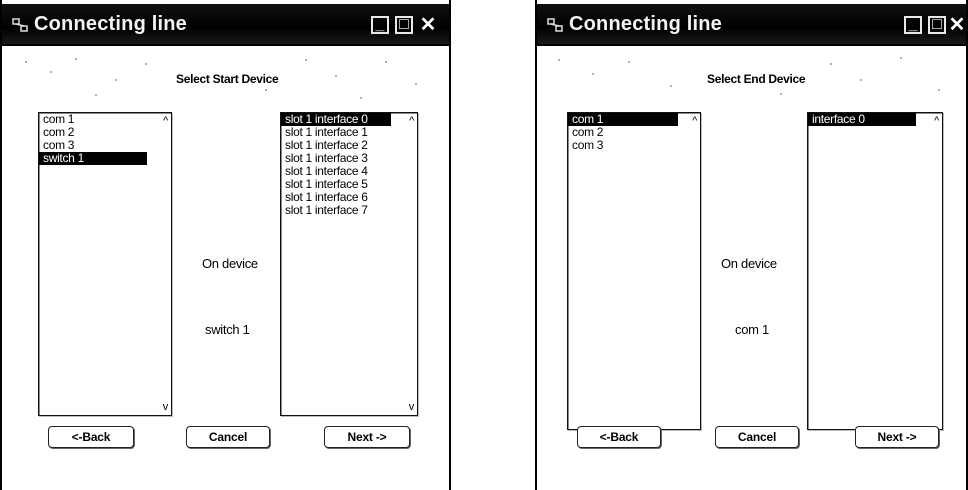  Describe the element at coordinates (634, 271) in the screenshot. I see `device-list: com 1 com 2 com 3 ^` at that location.